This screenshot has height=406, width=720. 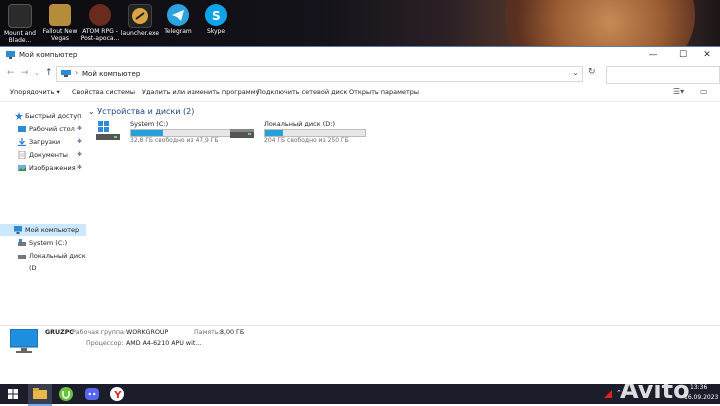 I want to click on sidebar-item-desktop: Рабочий стол ✱, so click(x=43, y=129).